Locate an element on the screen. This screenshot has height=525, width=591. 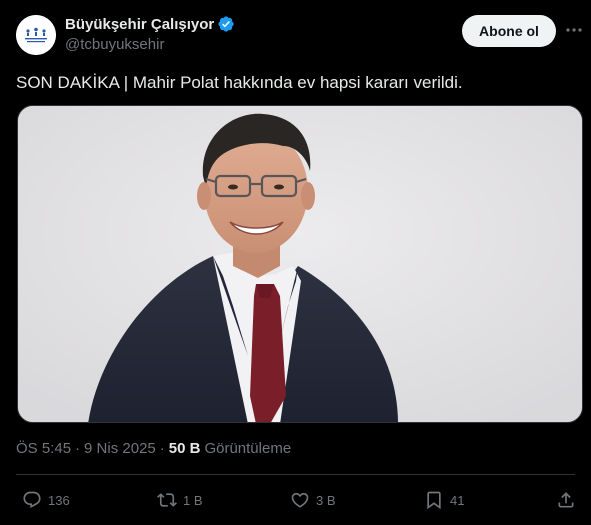
reply-button: 136 is located at coordinates (46, 500).